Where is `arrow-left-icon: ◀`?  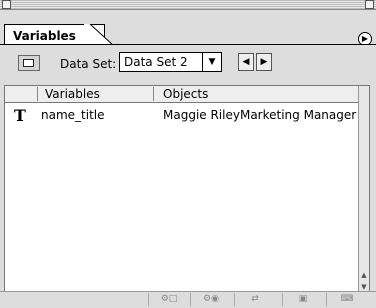
arrow-left-icon: ◀ is located at coordinates (246, 62).